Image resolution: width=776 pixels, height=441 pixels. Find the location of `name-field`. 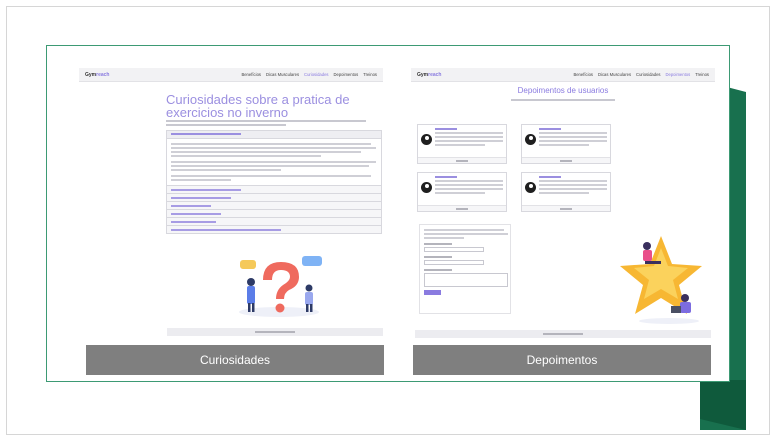

name-field is located at coordinates (454, 249).